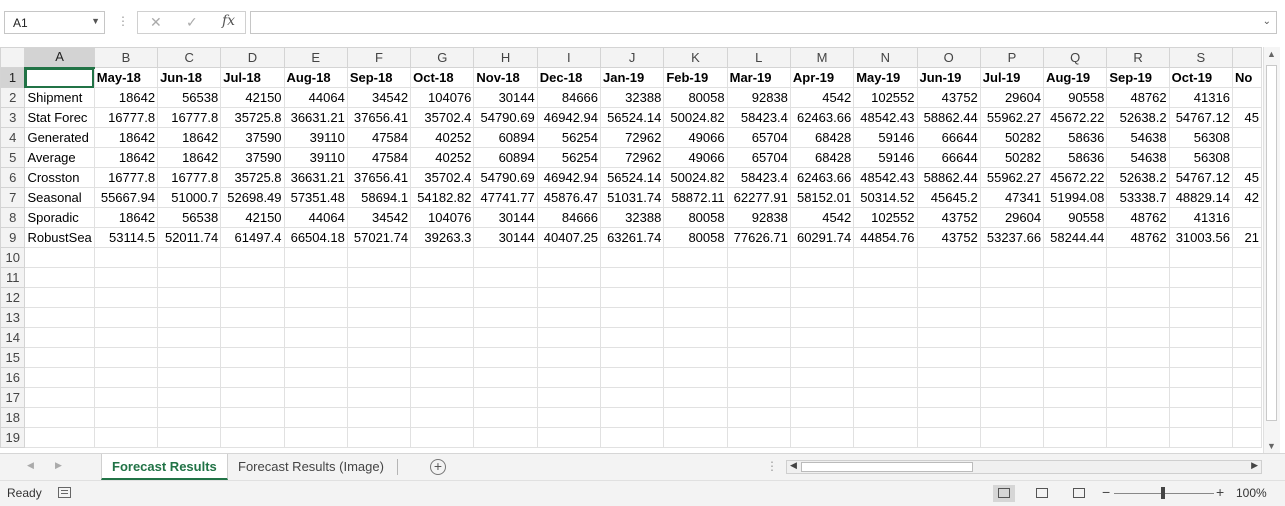  I want to click on cell: 60894, so click(505, 137).